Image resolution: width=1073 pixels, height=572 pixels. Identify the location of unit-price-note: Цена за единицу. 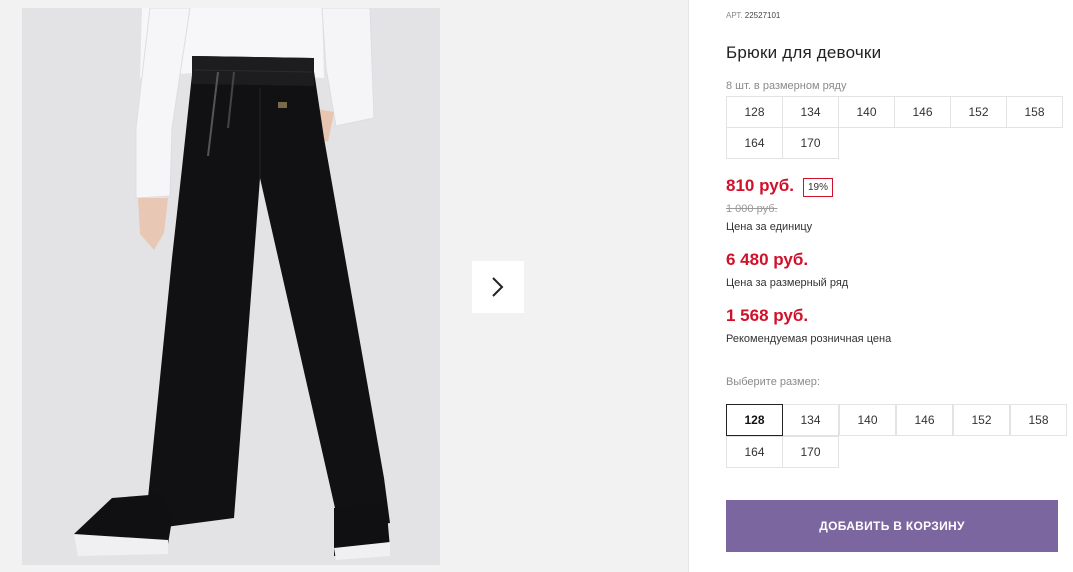
(769, 227).